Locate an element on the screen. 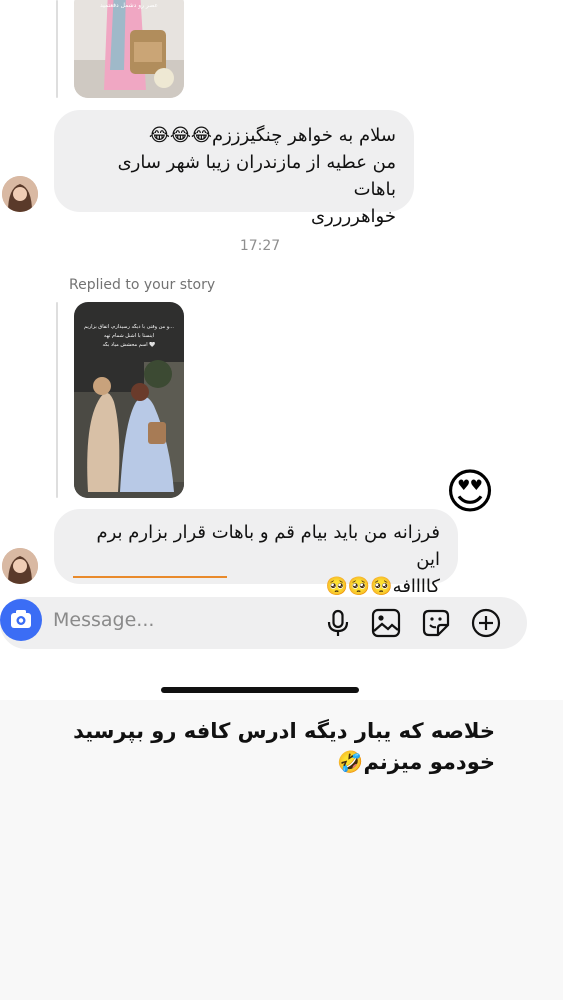  story-image is located at coordinates (129, 400).